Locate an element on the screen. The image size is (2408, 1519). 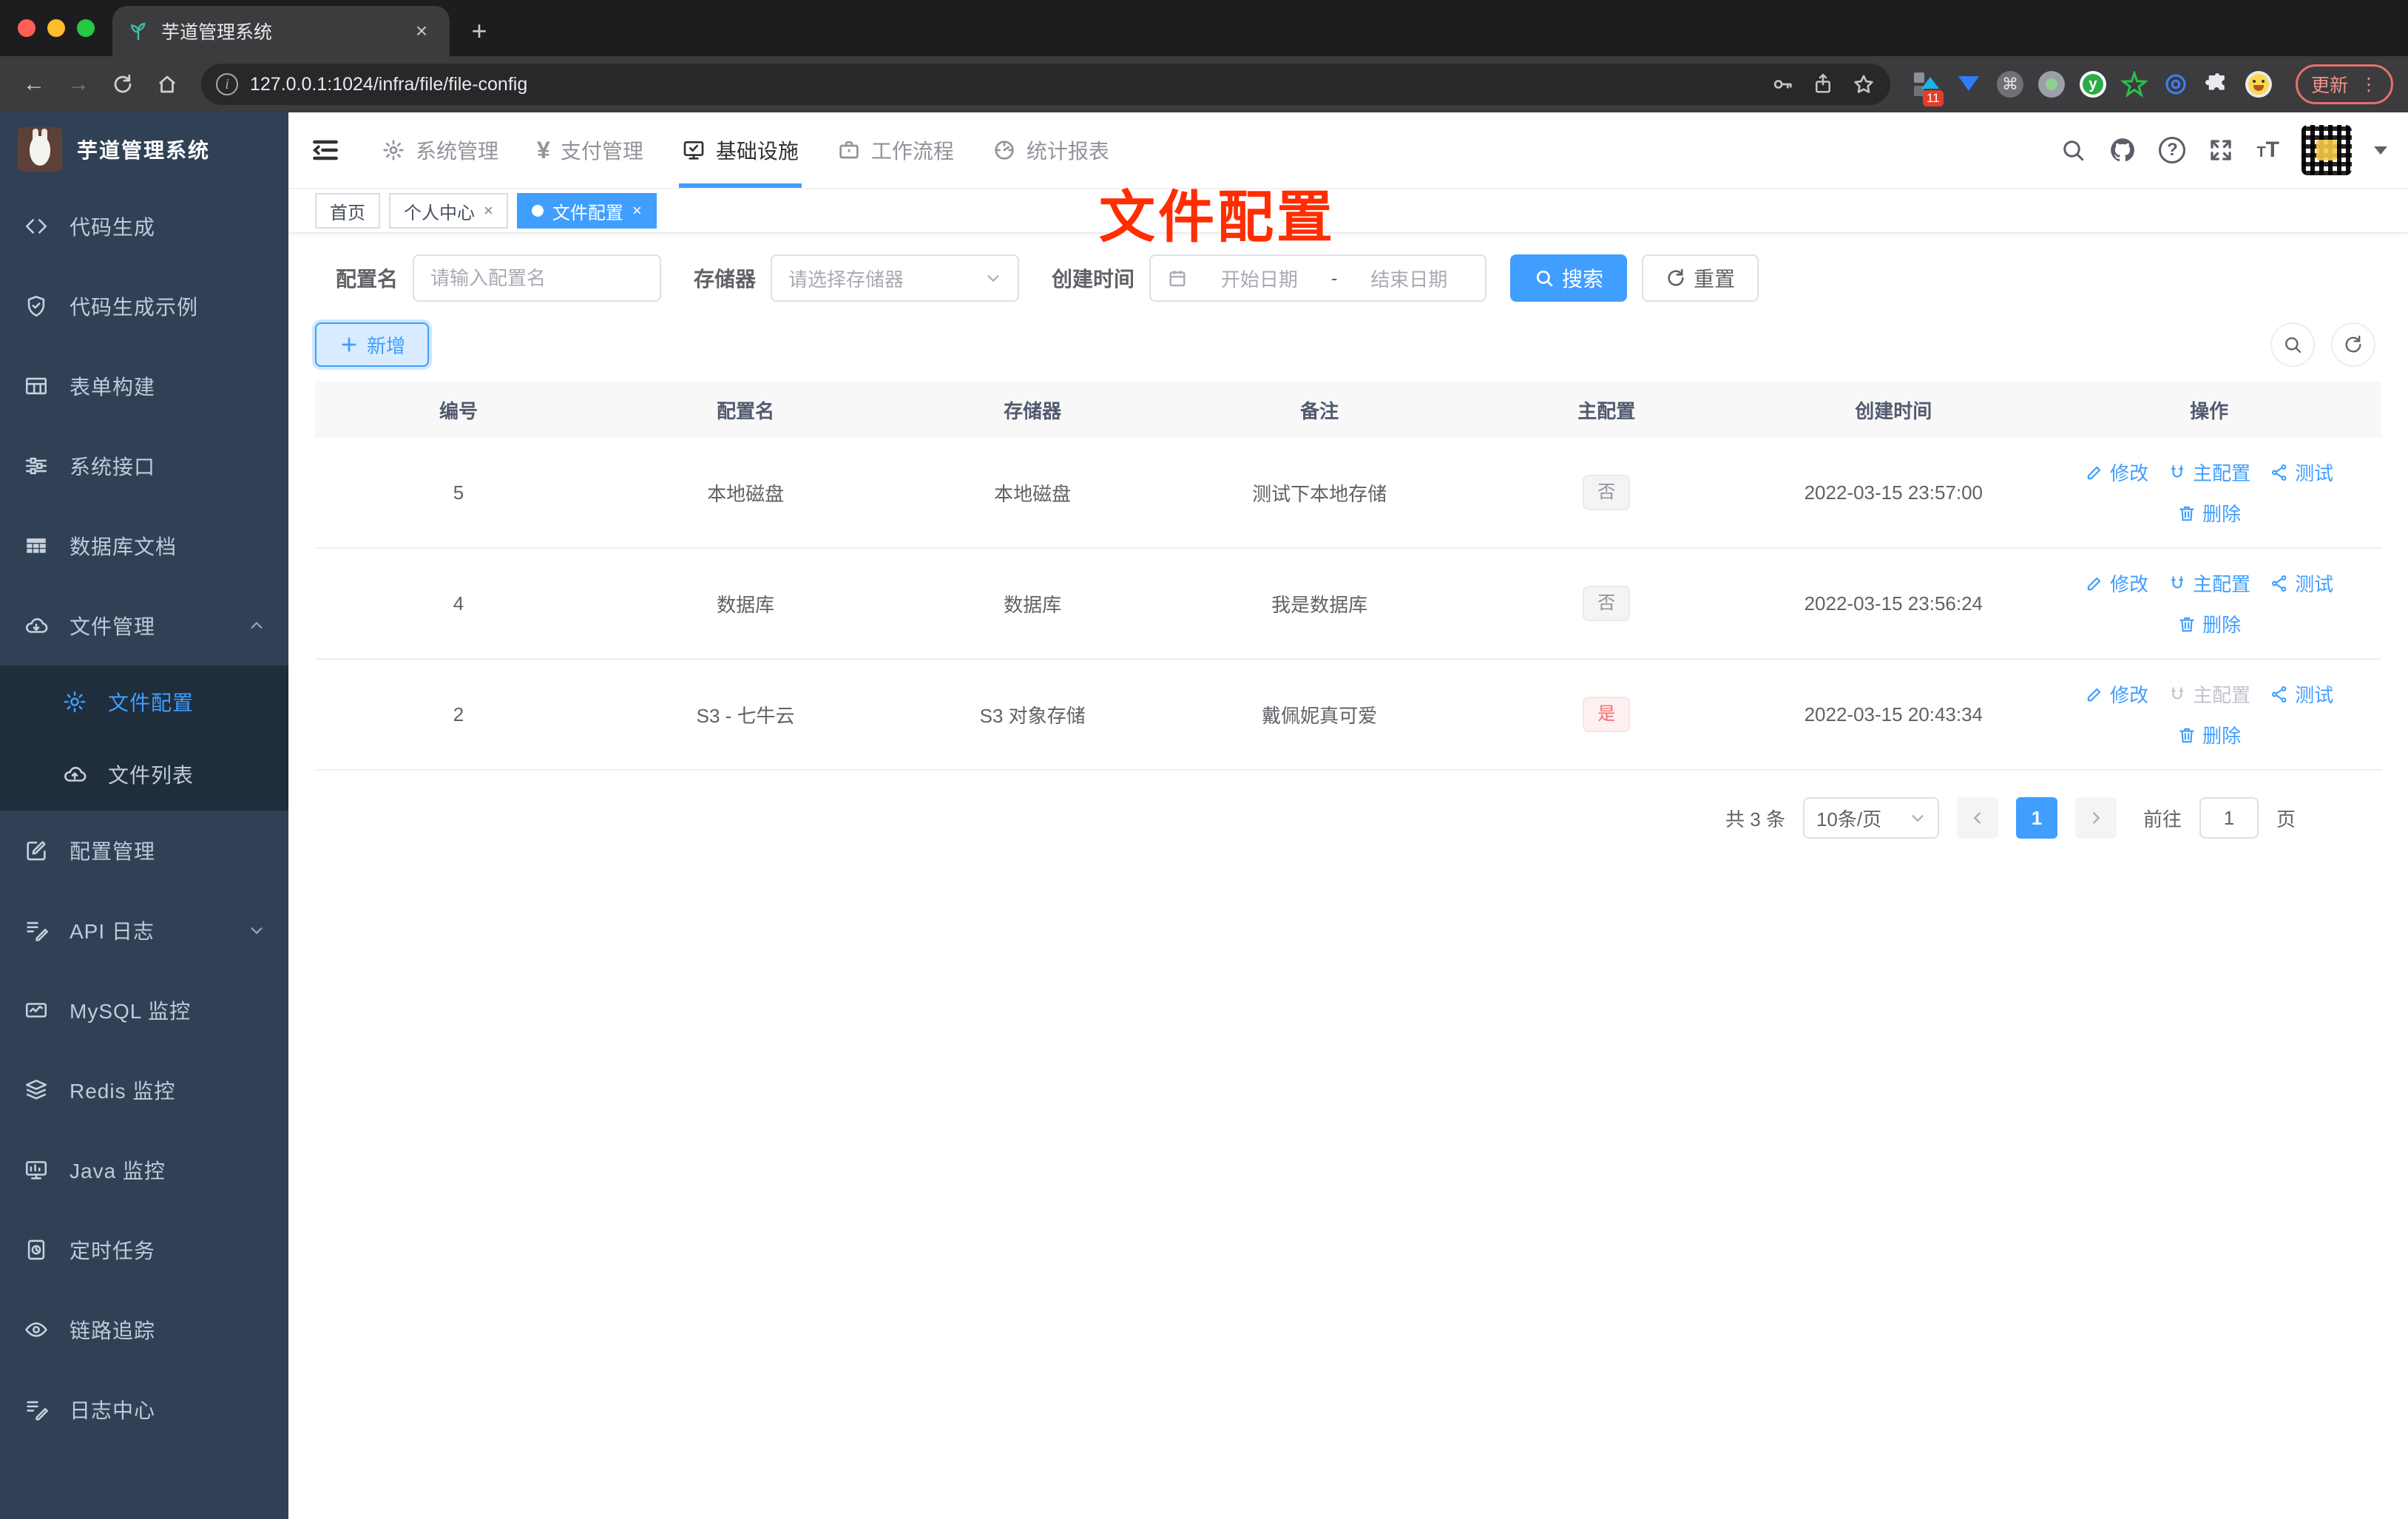
gear-icon is located at coordinates (393, 150).